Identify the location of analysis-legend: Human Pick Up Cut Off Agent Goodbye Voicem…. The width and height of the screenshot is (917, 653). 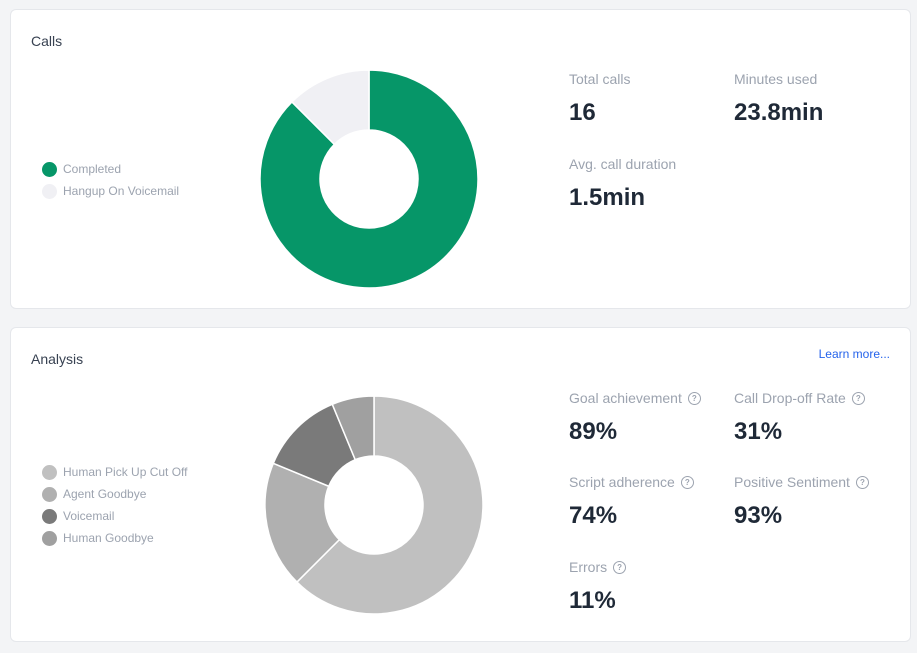
(115, 505).